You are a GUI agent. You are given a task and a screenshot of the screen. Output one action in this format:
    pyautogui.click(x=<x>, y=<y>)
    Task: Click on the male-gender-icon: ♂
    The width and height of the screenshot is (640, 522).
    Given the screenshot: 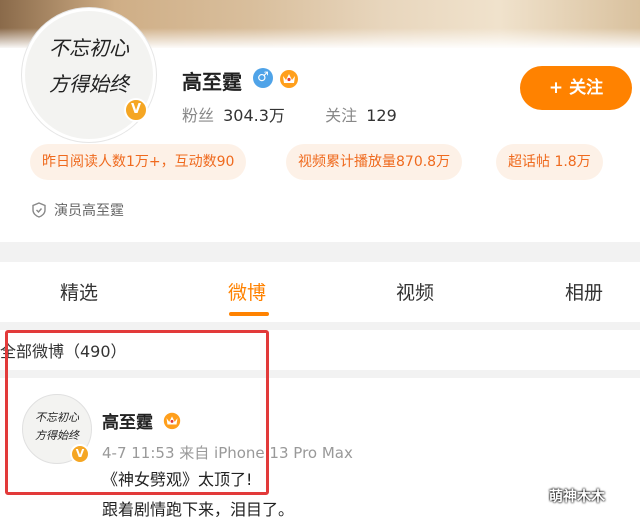 What is the action you would take?
    pyautogui.click(x=263, y=78)
    